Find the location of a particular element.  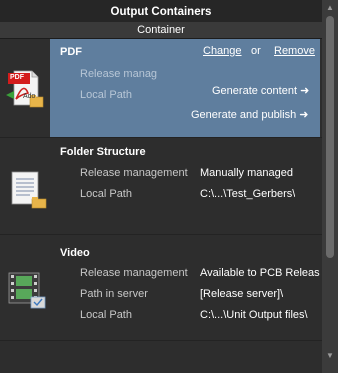

generate-publish-label: Generate and publish is located at coordinates (244, 115).